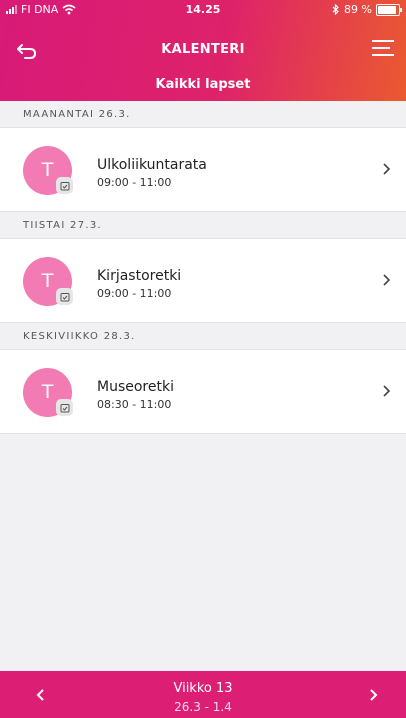 This screenshot has height=718, width=406. I want to click on page-title: KALENTERI, so click(203, 49).